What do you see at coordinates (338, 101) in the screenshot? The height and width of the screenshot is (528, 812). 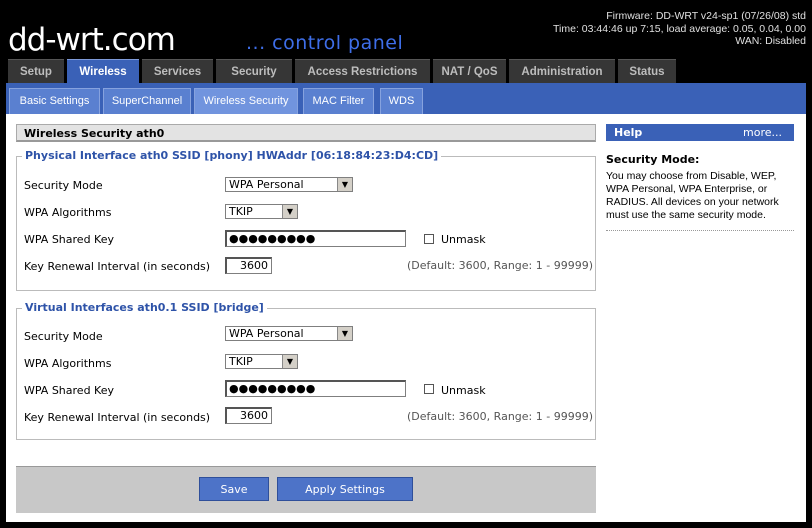 I see `tab-mac-filter: MAC Filter` at bounding box center [338, 101].